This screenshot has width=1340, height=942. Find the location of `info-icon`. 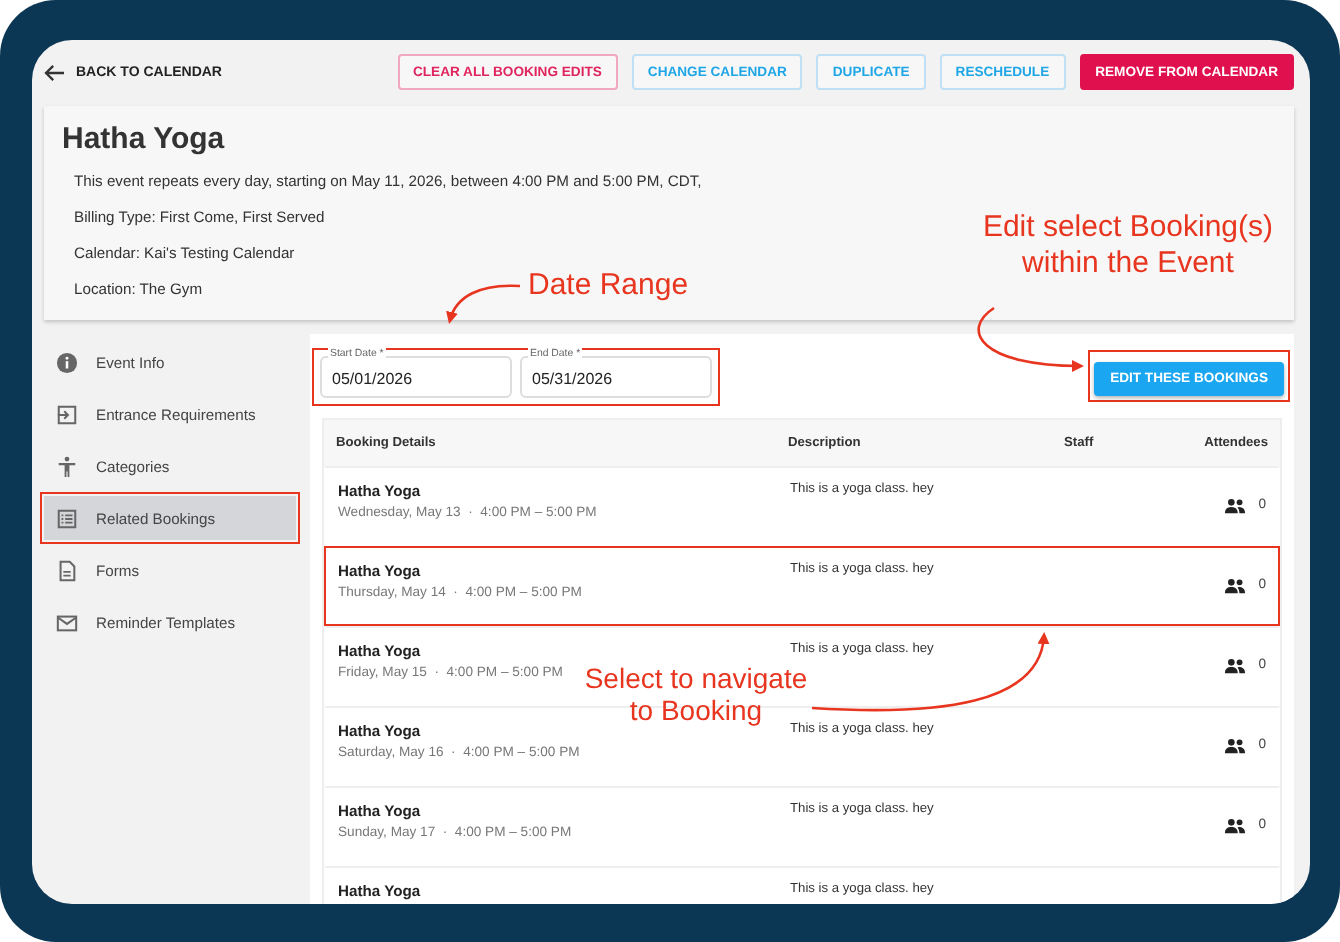

info-icon is located at coordinates (67, 362).